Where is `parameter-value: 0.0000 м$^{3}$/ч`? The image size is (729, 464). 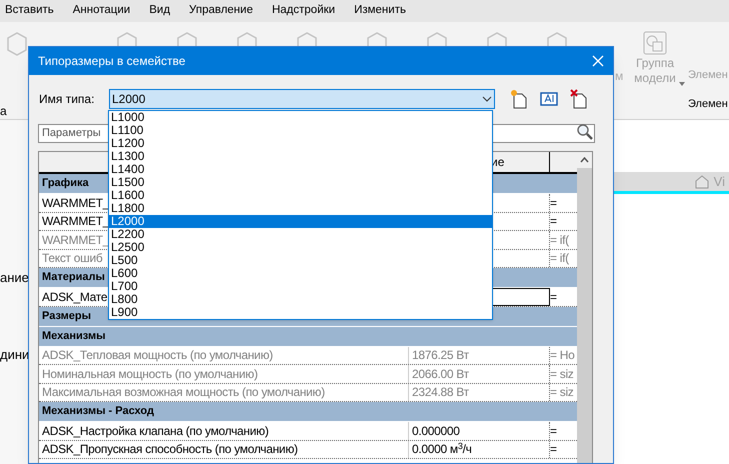 parameter-value: 0.0000 м$^{3}$/ч is located at coordinates (442, 449).